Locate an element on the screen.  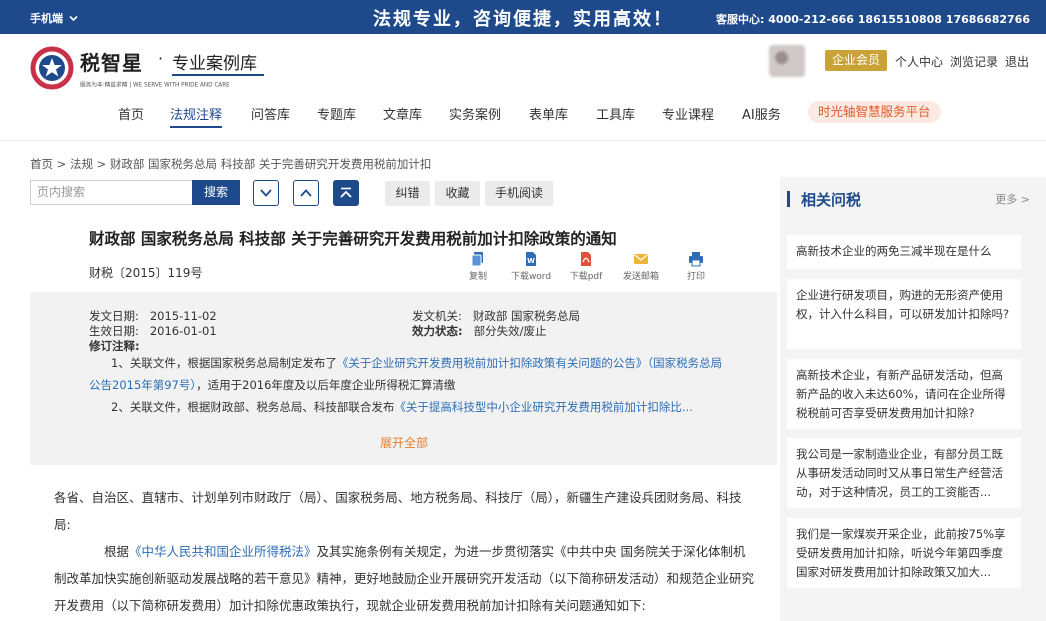
issuer-label: 发文机关: is located at coordinates (437, 316).